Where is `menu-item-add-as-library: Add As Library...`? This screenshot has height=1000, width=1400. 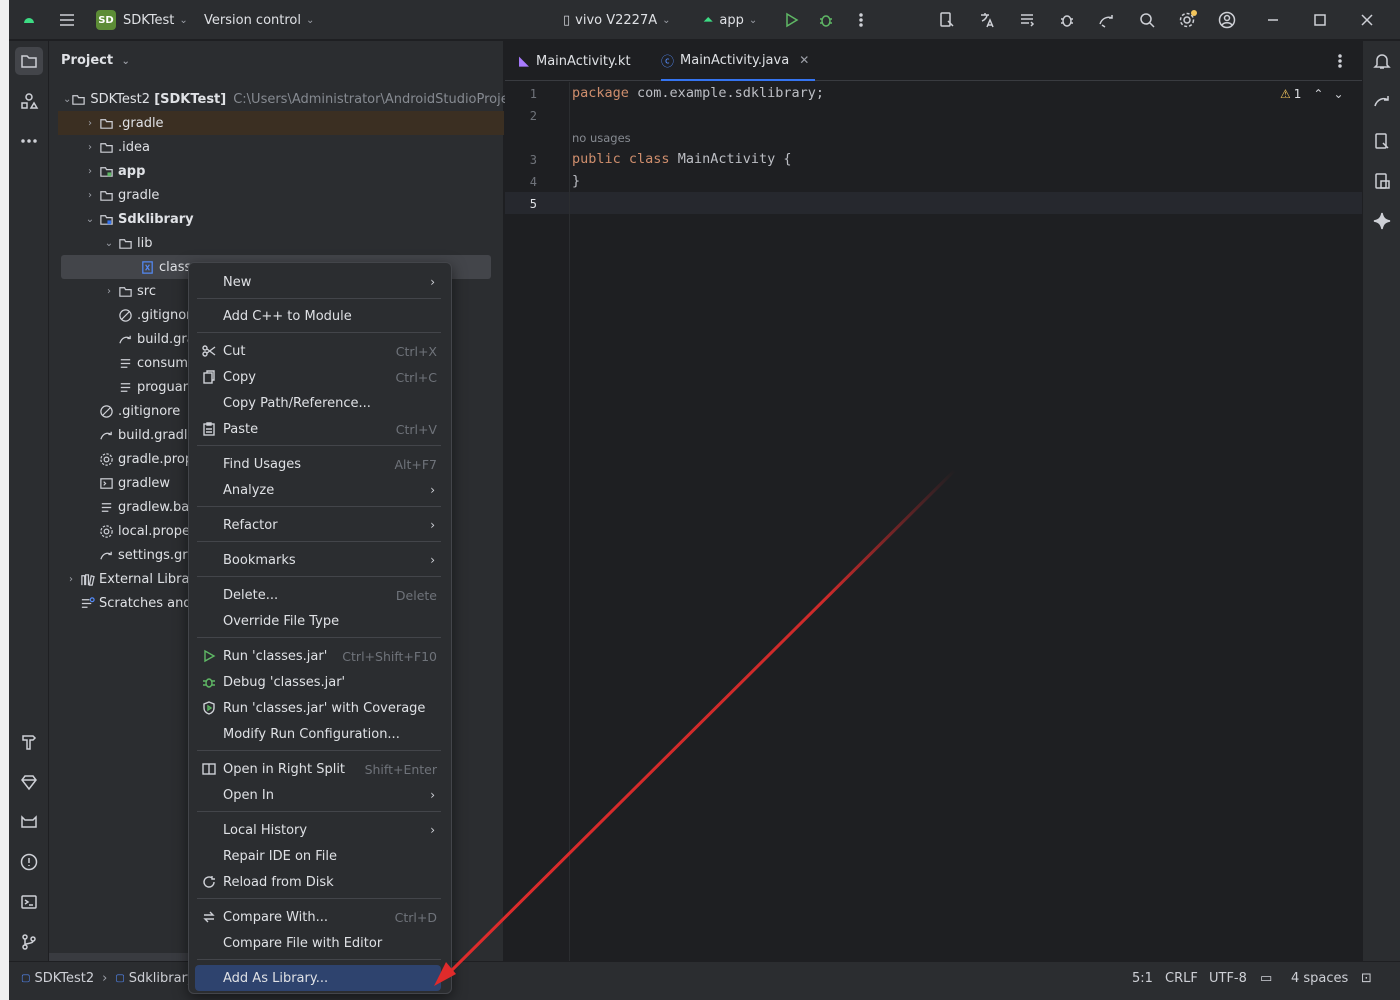
menu-item-add-as-library: Add As Library... is located at coordinates (318, 978).